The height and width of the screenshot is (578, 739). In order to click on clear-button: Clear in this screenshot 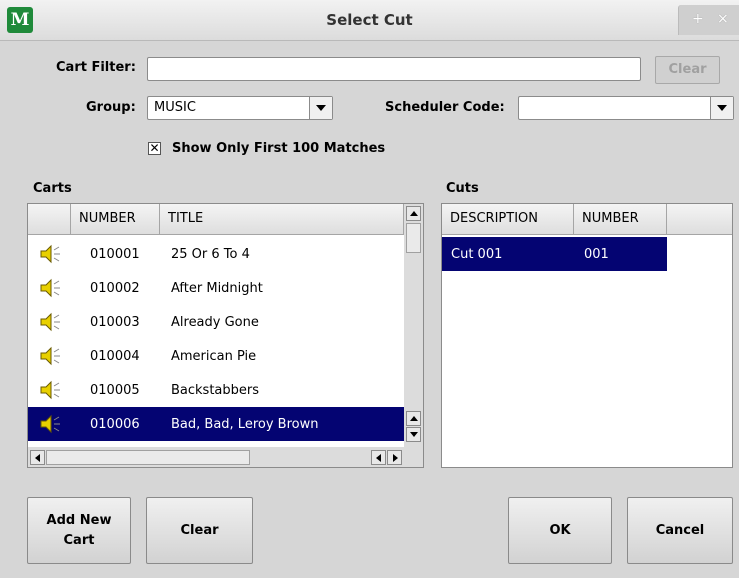, I will do `click(199, 530)`.